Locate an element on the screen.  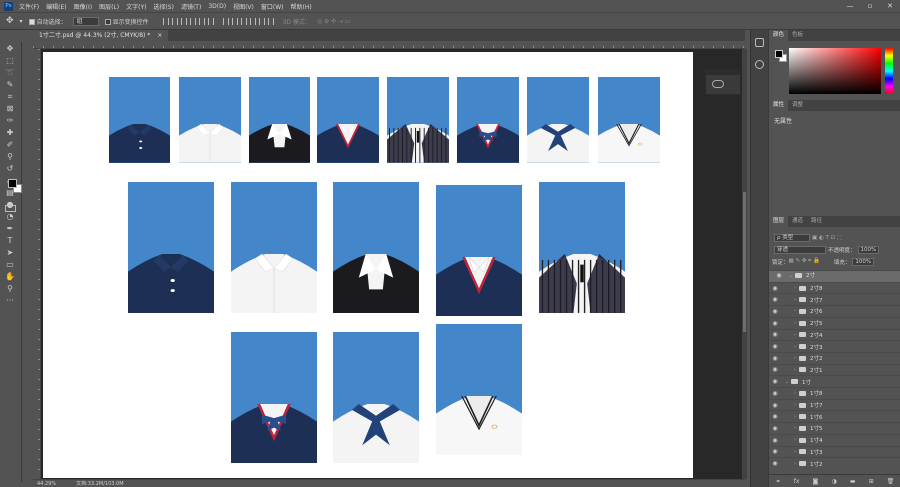
layer-row: ◉ › 2寸7 is located at coordinates (834, 299).